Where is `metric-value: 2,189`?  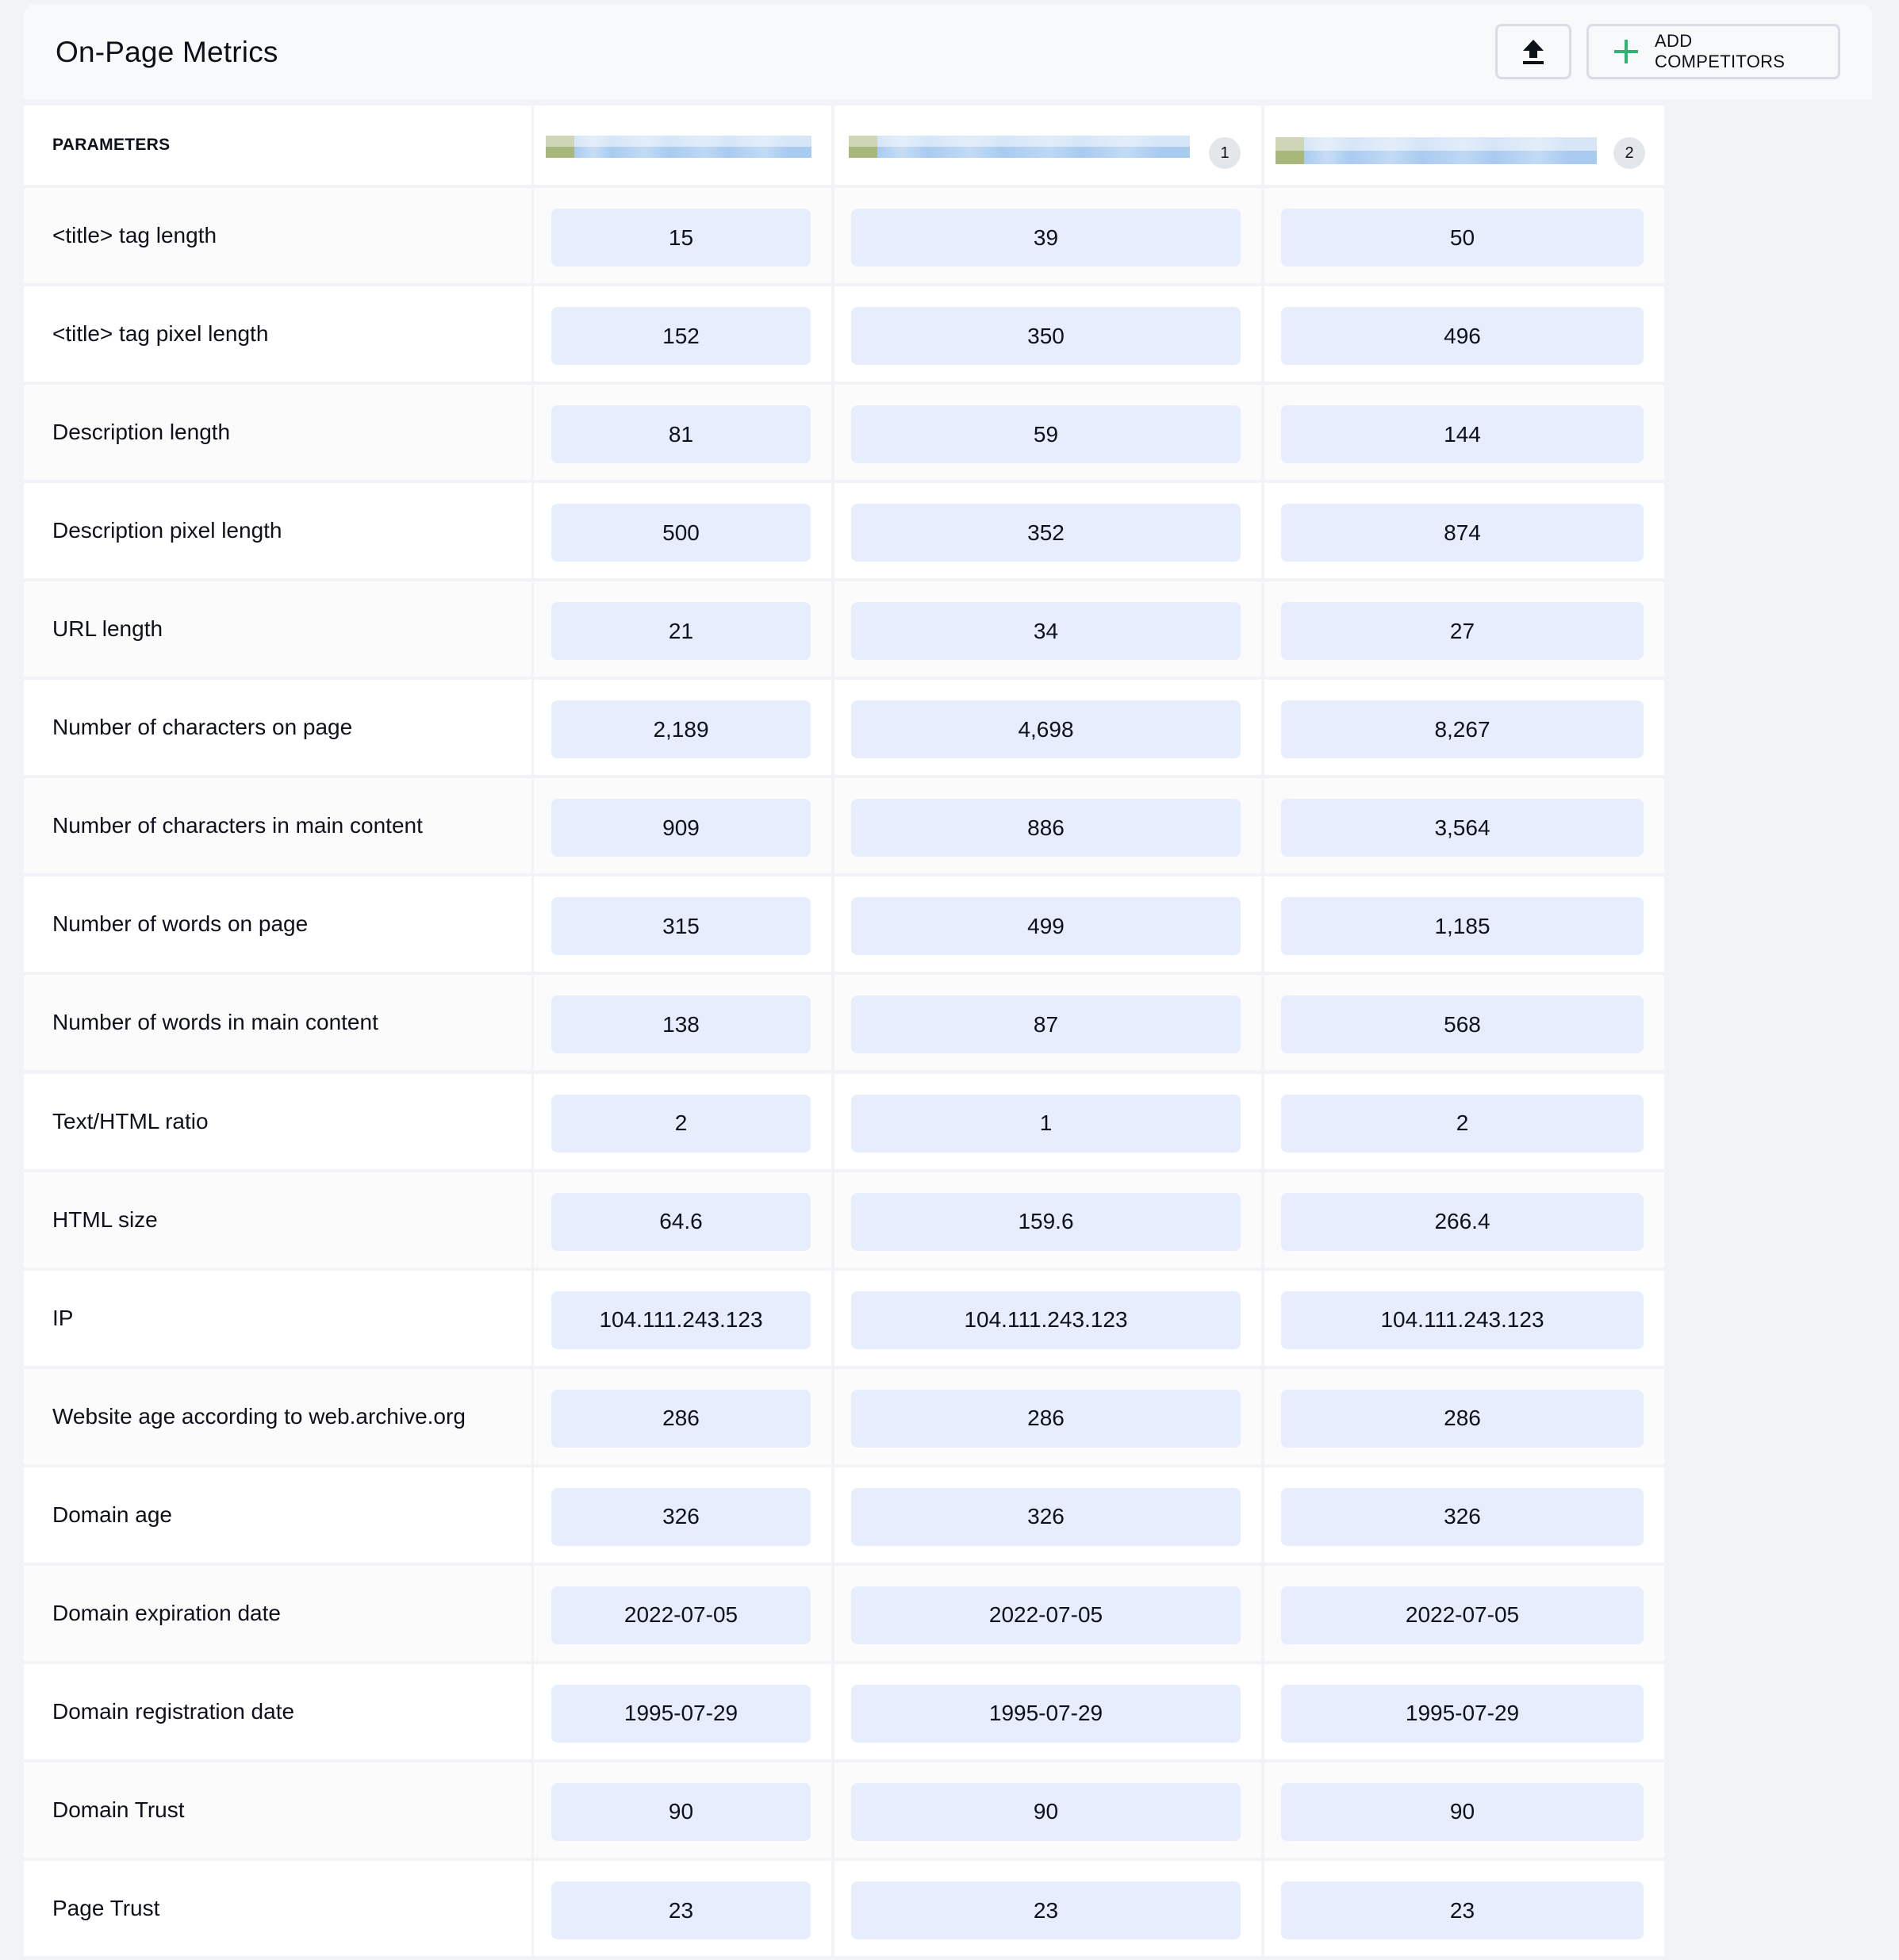
metric-value: 2,189 is located at coordinates (681, 729).